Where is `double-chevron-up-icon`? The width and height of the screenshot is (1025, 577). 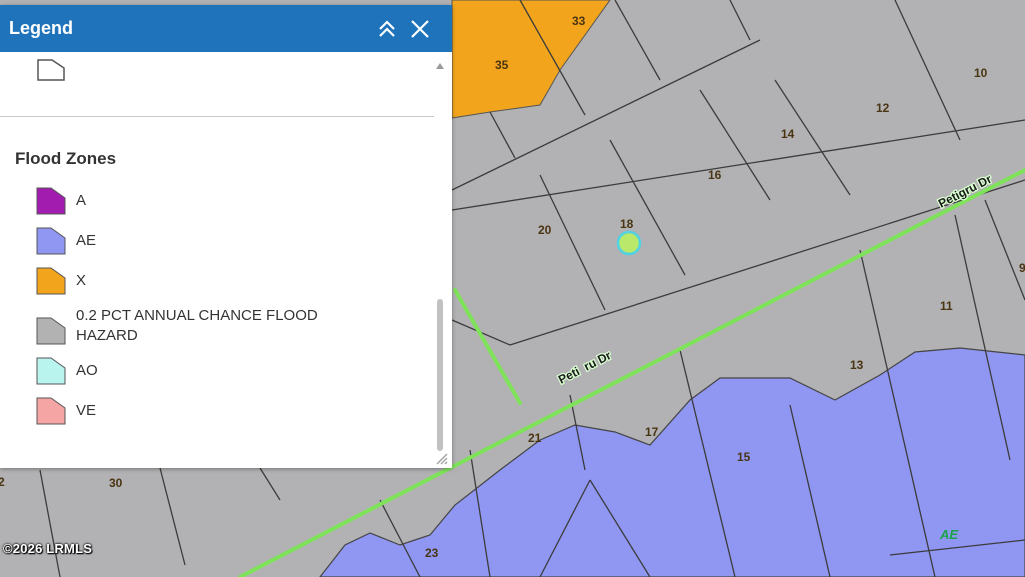
double-chevron-up-icon is located at coordinates (387, 29).